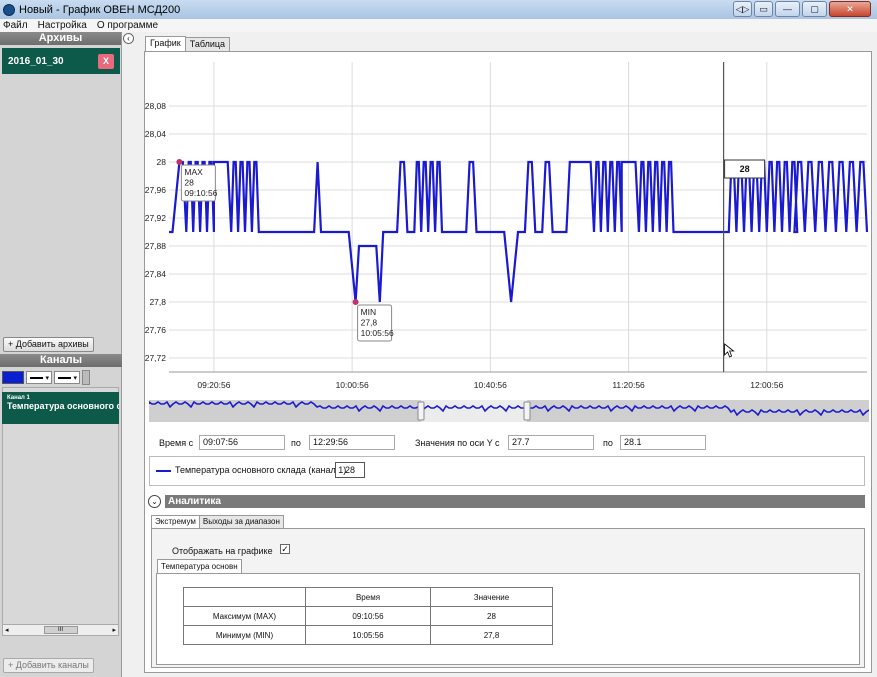  What do you see at coordinates (527, 411) in the screenshot?
I see `overview-right-handle` at bounding box center [527, 411].